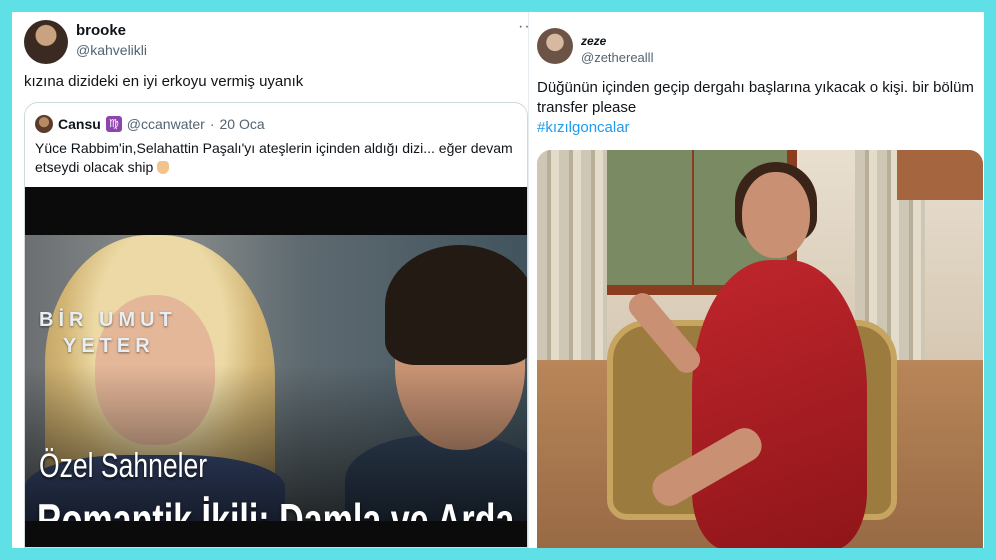 This screenshot has height=560, width=996. What do you see at coordinates (109, 346) in the screenshot?
I see `series-logo-line2: YETER` at bounding box center [109, 346].